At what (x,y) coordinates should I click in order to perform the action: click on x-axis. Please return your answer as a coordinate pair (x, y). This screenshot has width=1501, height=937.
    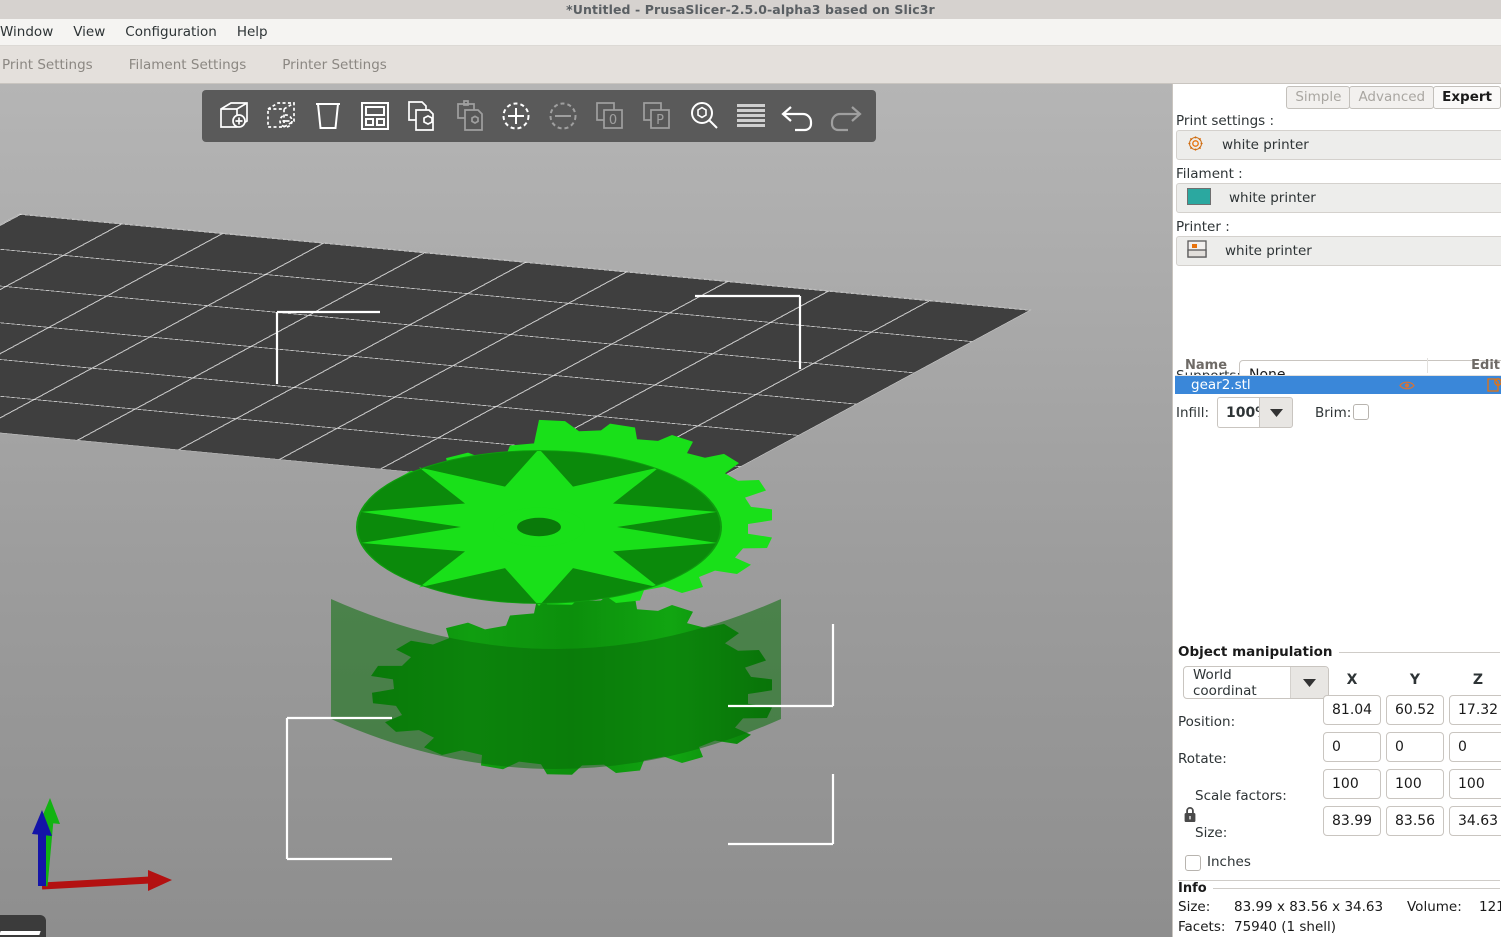
    Looking at the image, I should click on (106, 880).